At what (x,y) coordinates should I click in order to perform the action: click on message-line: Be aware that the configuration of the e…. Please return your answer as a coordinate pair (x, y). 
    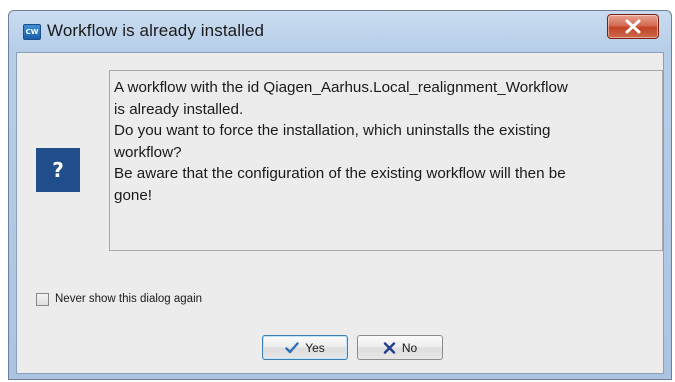
    Looking at the image, I should click on (340, 173).